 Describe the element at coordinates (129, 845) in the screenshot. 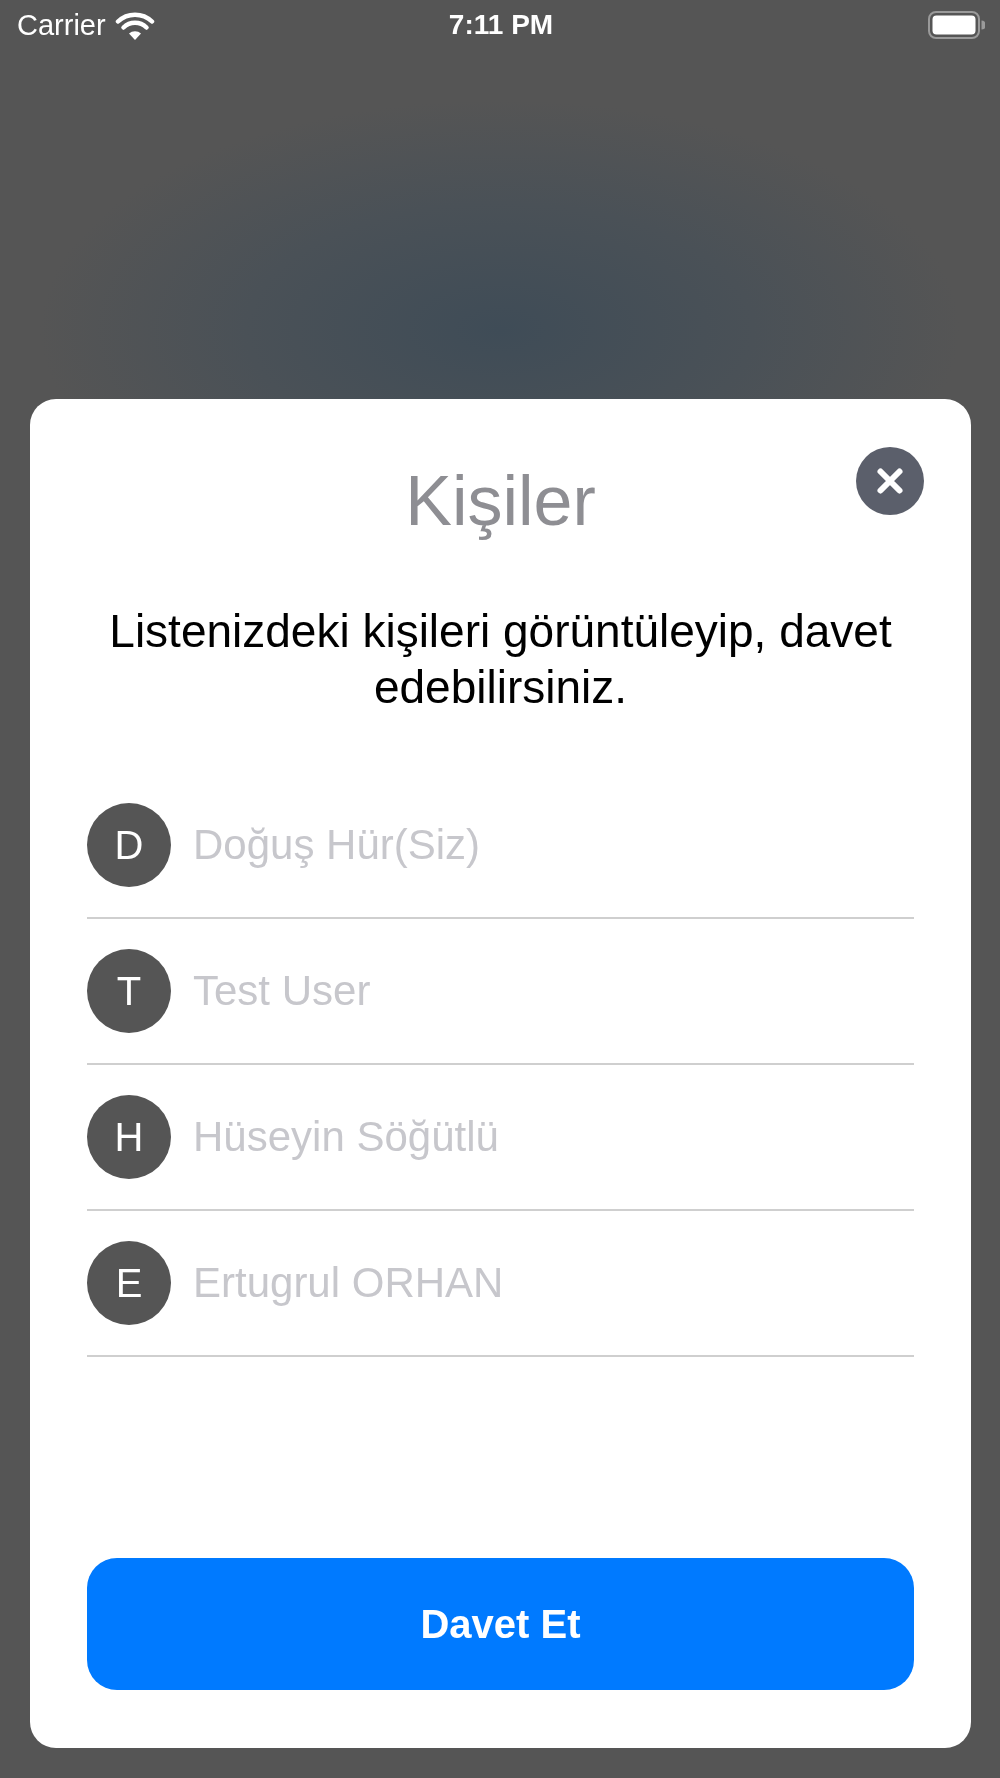

I see `contact-avatar: D` at that location.